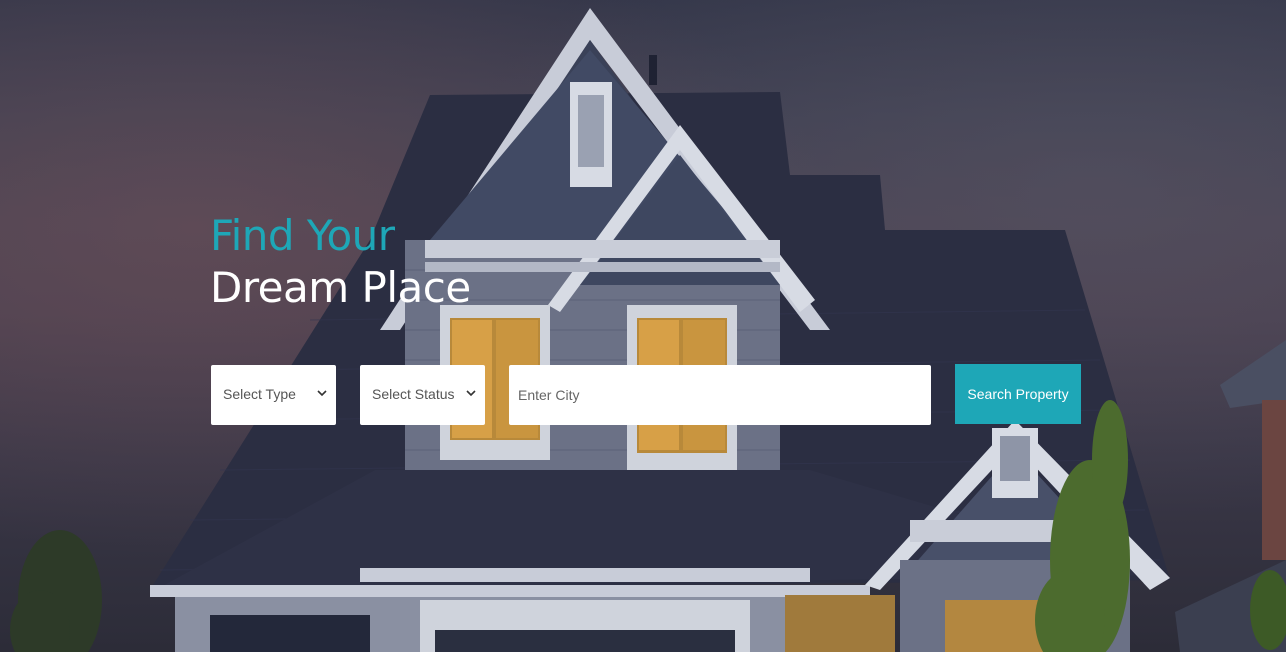 The width and height of the screenshot is (1286, 652). I want to click on headline-line-dream-place: Dream Place, so click(340, 287).